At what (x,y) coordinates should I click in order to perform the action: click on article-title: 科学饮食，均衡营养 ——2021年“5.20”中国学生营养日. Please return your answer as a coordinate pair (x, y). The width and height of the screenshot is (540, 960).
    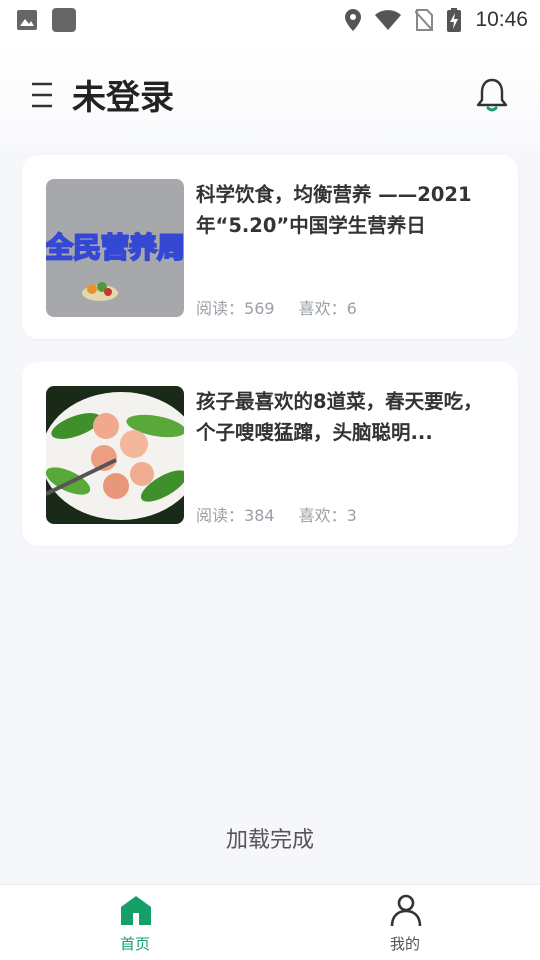
    Looking at the image, I should click on (334, 210).